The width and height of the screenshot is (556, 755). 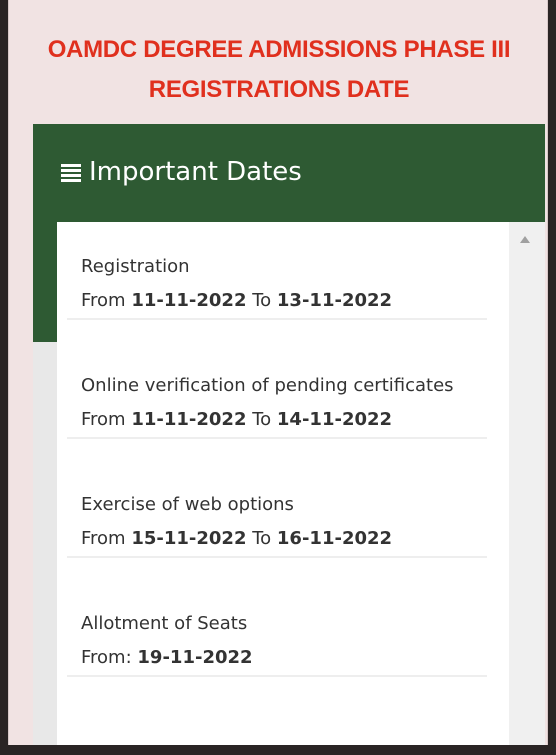 What do you see at coordinates (135, 266) in the screenshot?
I see `item-title: Registration` at bounding box center [135, 266].